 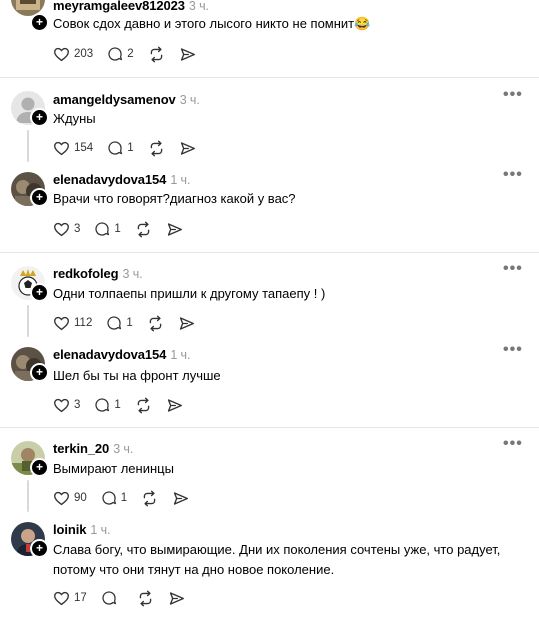 What do you see at coordinates (73, 148) in the screenshot?
I see `like-button: 154` at bounding box center [73, 148].